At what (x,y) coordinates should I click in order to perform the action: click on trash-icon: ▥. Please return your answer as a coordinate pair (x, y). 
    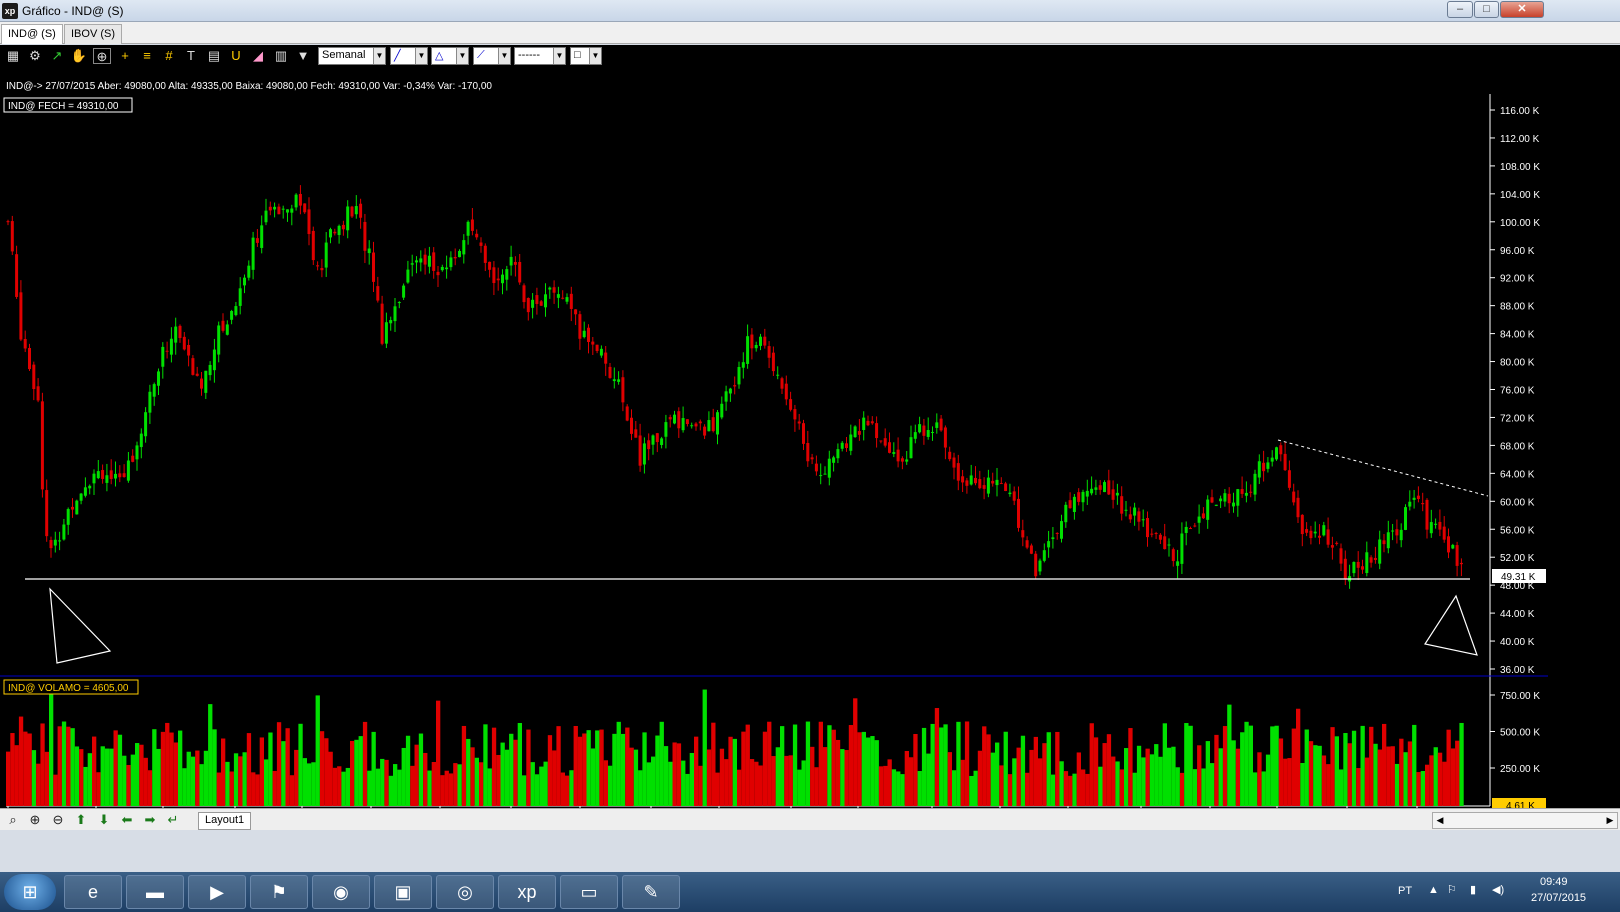
    Looking at the image, I should click on (281, 56).